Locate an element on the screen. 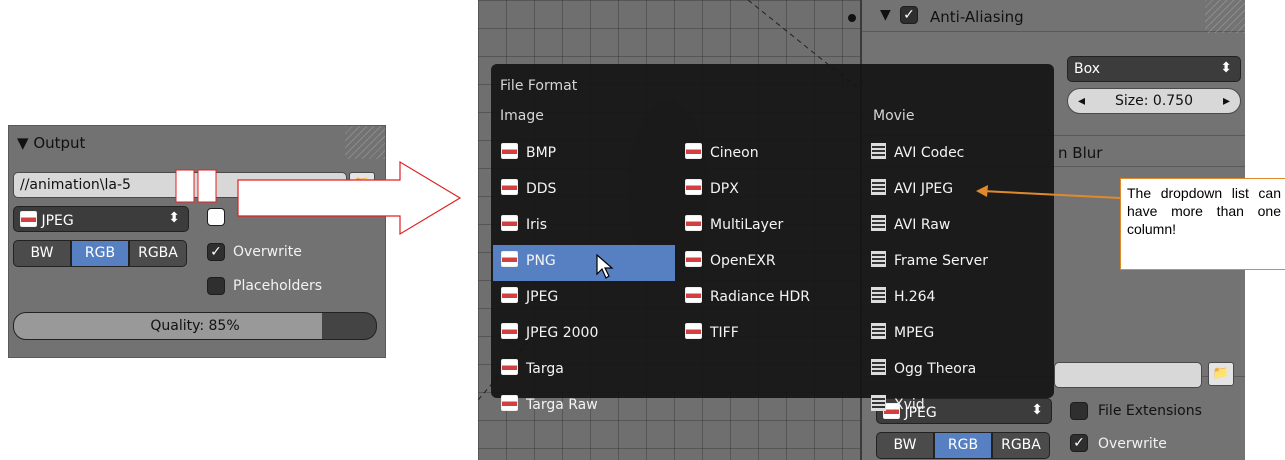 The width and height of the screenshot is (1285, 460). format-menu-item-label: AVI Raw is located at coordinates (922, 225).